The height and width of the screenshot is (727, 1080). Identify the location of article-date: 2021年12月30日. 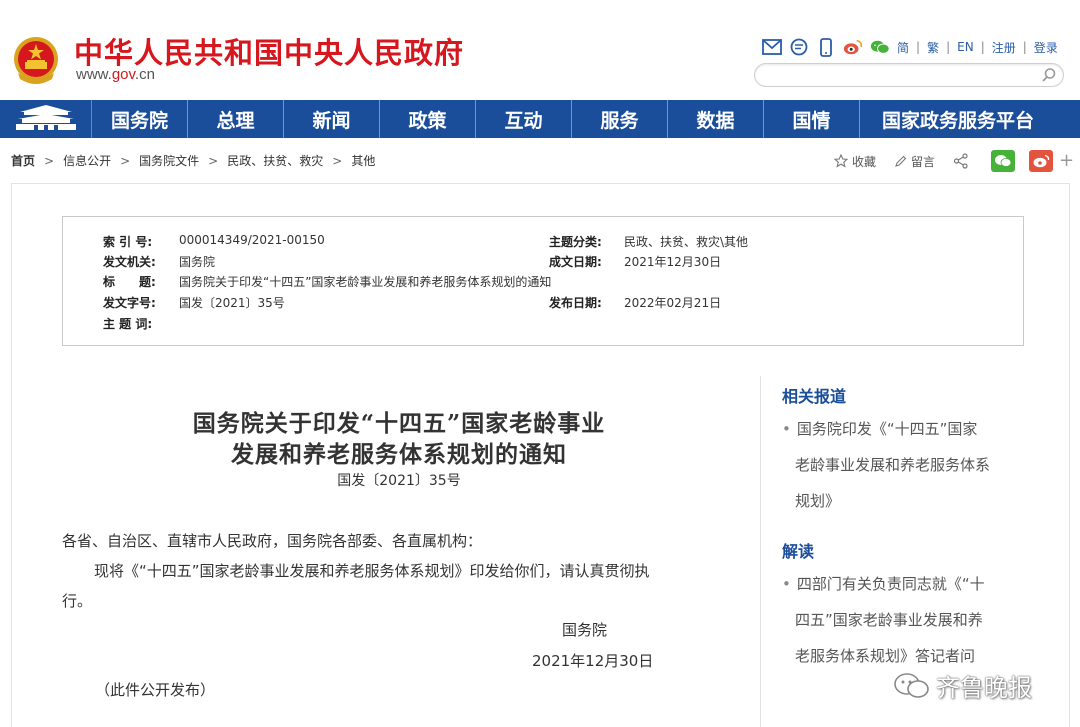
(593, 661).